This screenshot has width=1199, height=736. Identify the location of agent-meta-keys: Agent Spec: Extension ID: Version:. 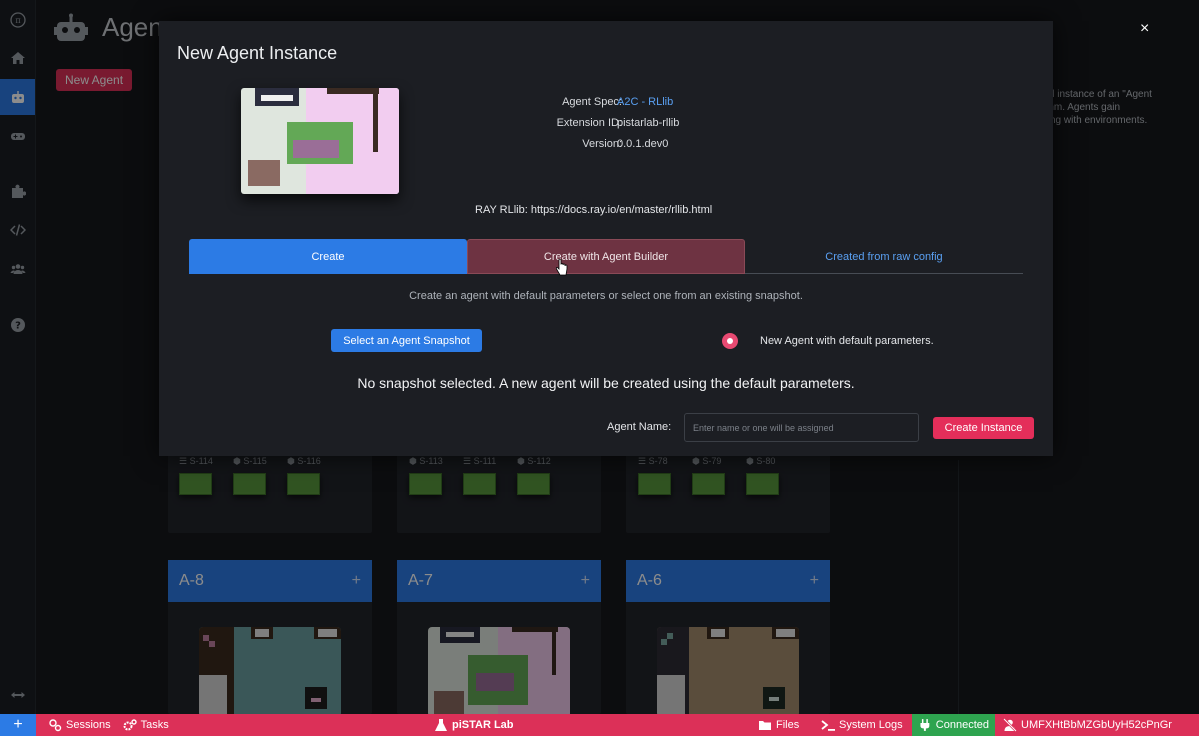
(555, 123).